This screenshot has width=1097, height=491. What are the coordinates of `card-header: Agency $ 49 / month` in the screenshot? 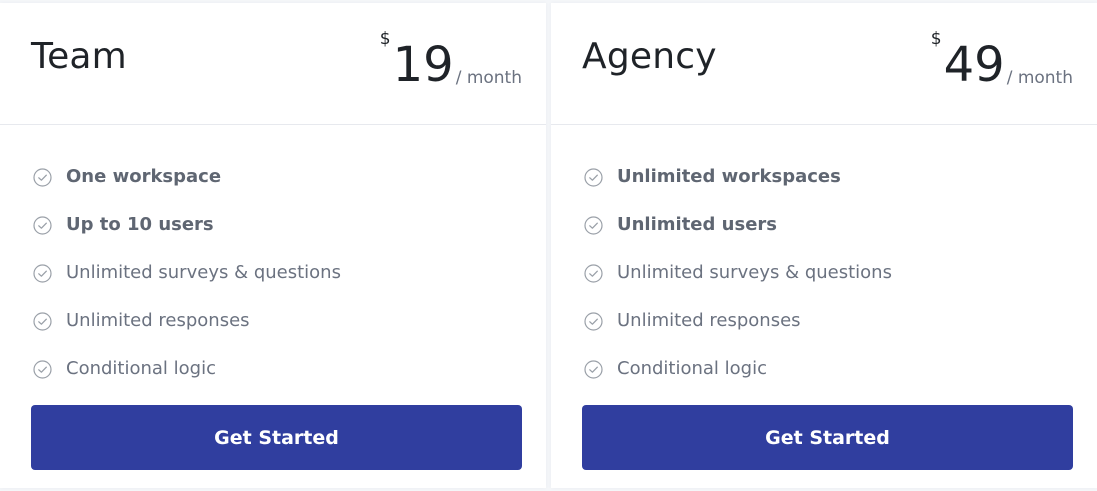 It's located at (824, 64).